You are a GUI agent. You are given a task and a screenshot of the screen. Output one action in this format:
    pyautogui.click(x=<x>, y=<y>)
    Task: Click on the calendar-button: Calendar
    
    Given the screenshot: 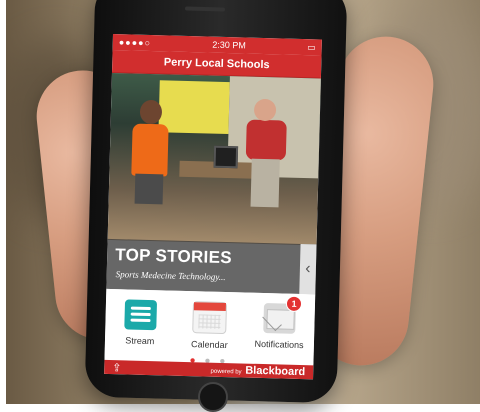 What is the action you would take?
    pyautogui.click(x=209, y=326)
    